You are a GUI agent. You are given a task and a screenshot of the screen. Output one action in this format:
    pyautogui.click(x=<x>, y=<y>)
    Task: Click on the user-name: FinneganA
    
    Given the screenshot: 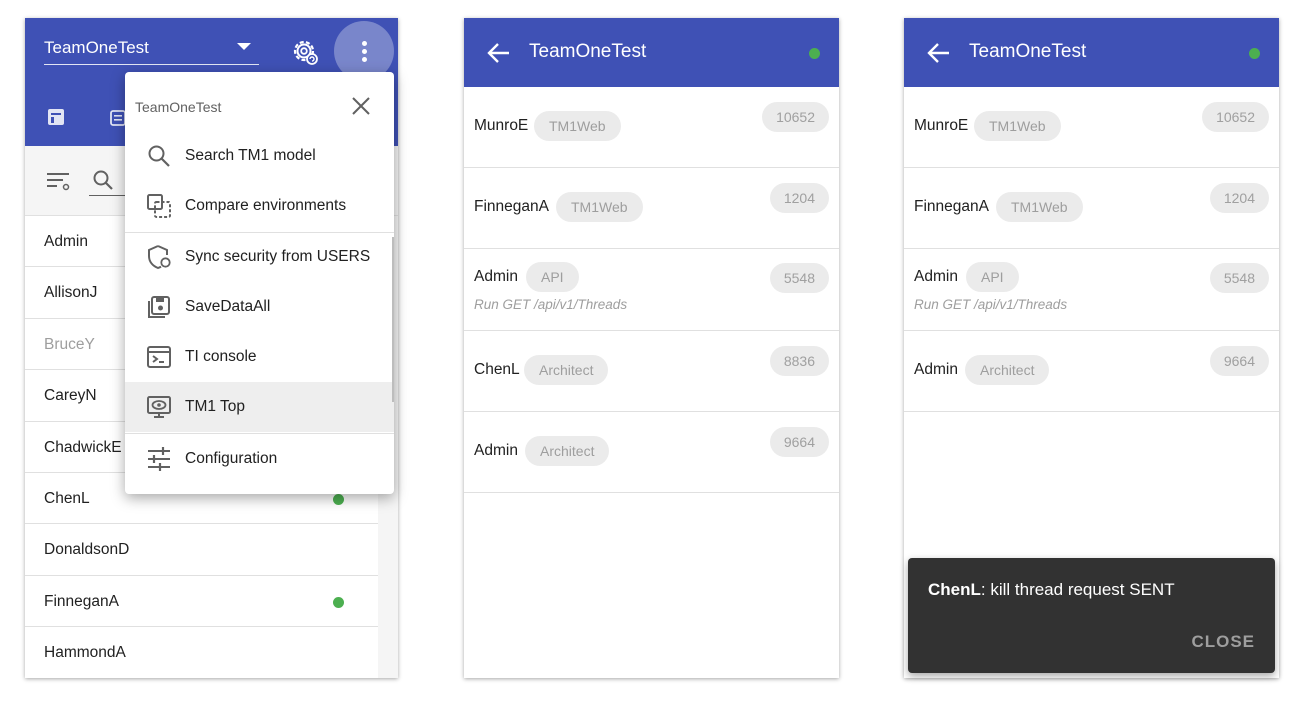 What is the action you would take?
    pyautogui.click(x=81, y=601)
    